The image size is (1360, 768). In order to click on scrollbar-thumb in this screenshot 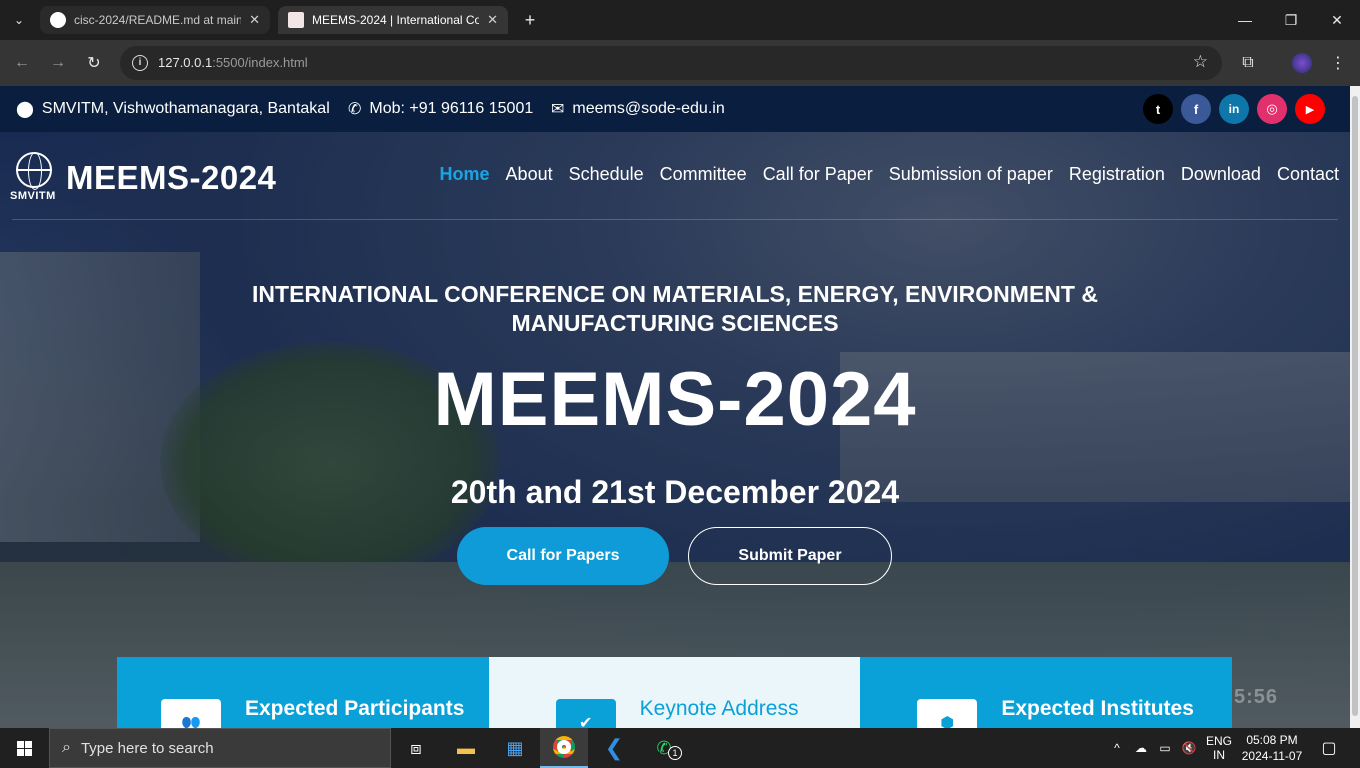, I will do `click(1355, 406)`.